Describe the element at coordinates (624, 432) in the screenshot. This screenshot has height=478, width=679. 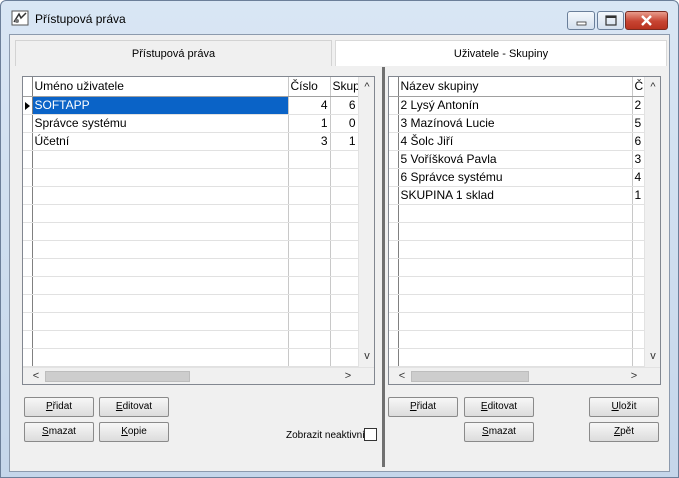
I see `back-button: Zpět` at that location.